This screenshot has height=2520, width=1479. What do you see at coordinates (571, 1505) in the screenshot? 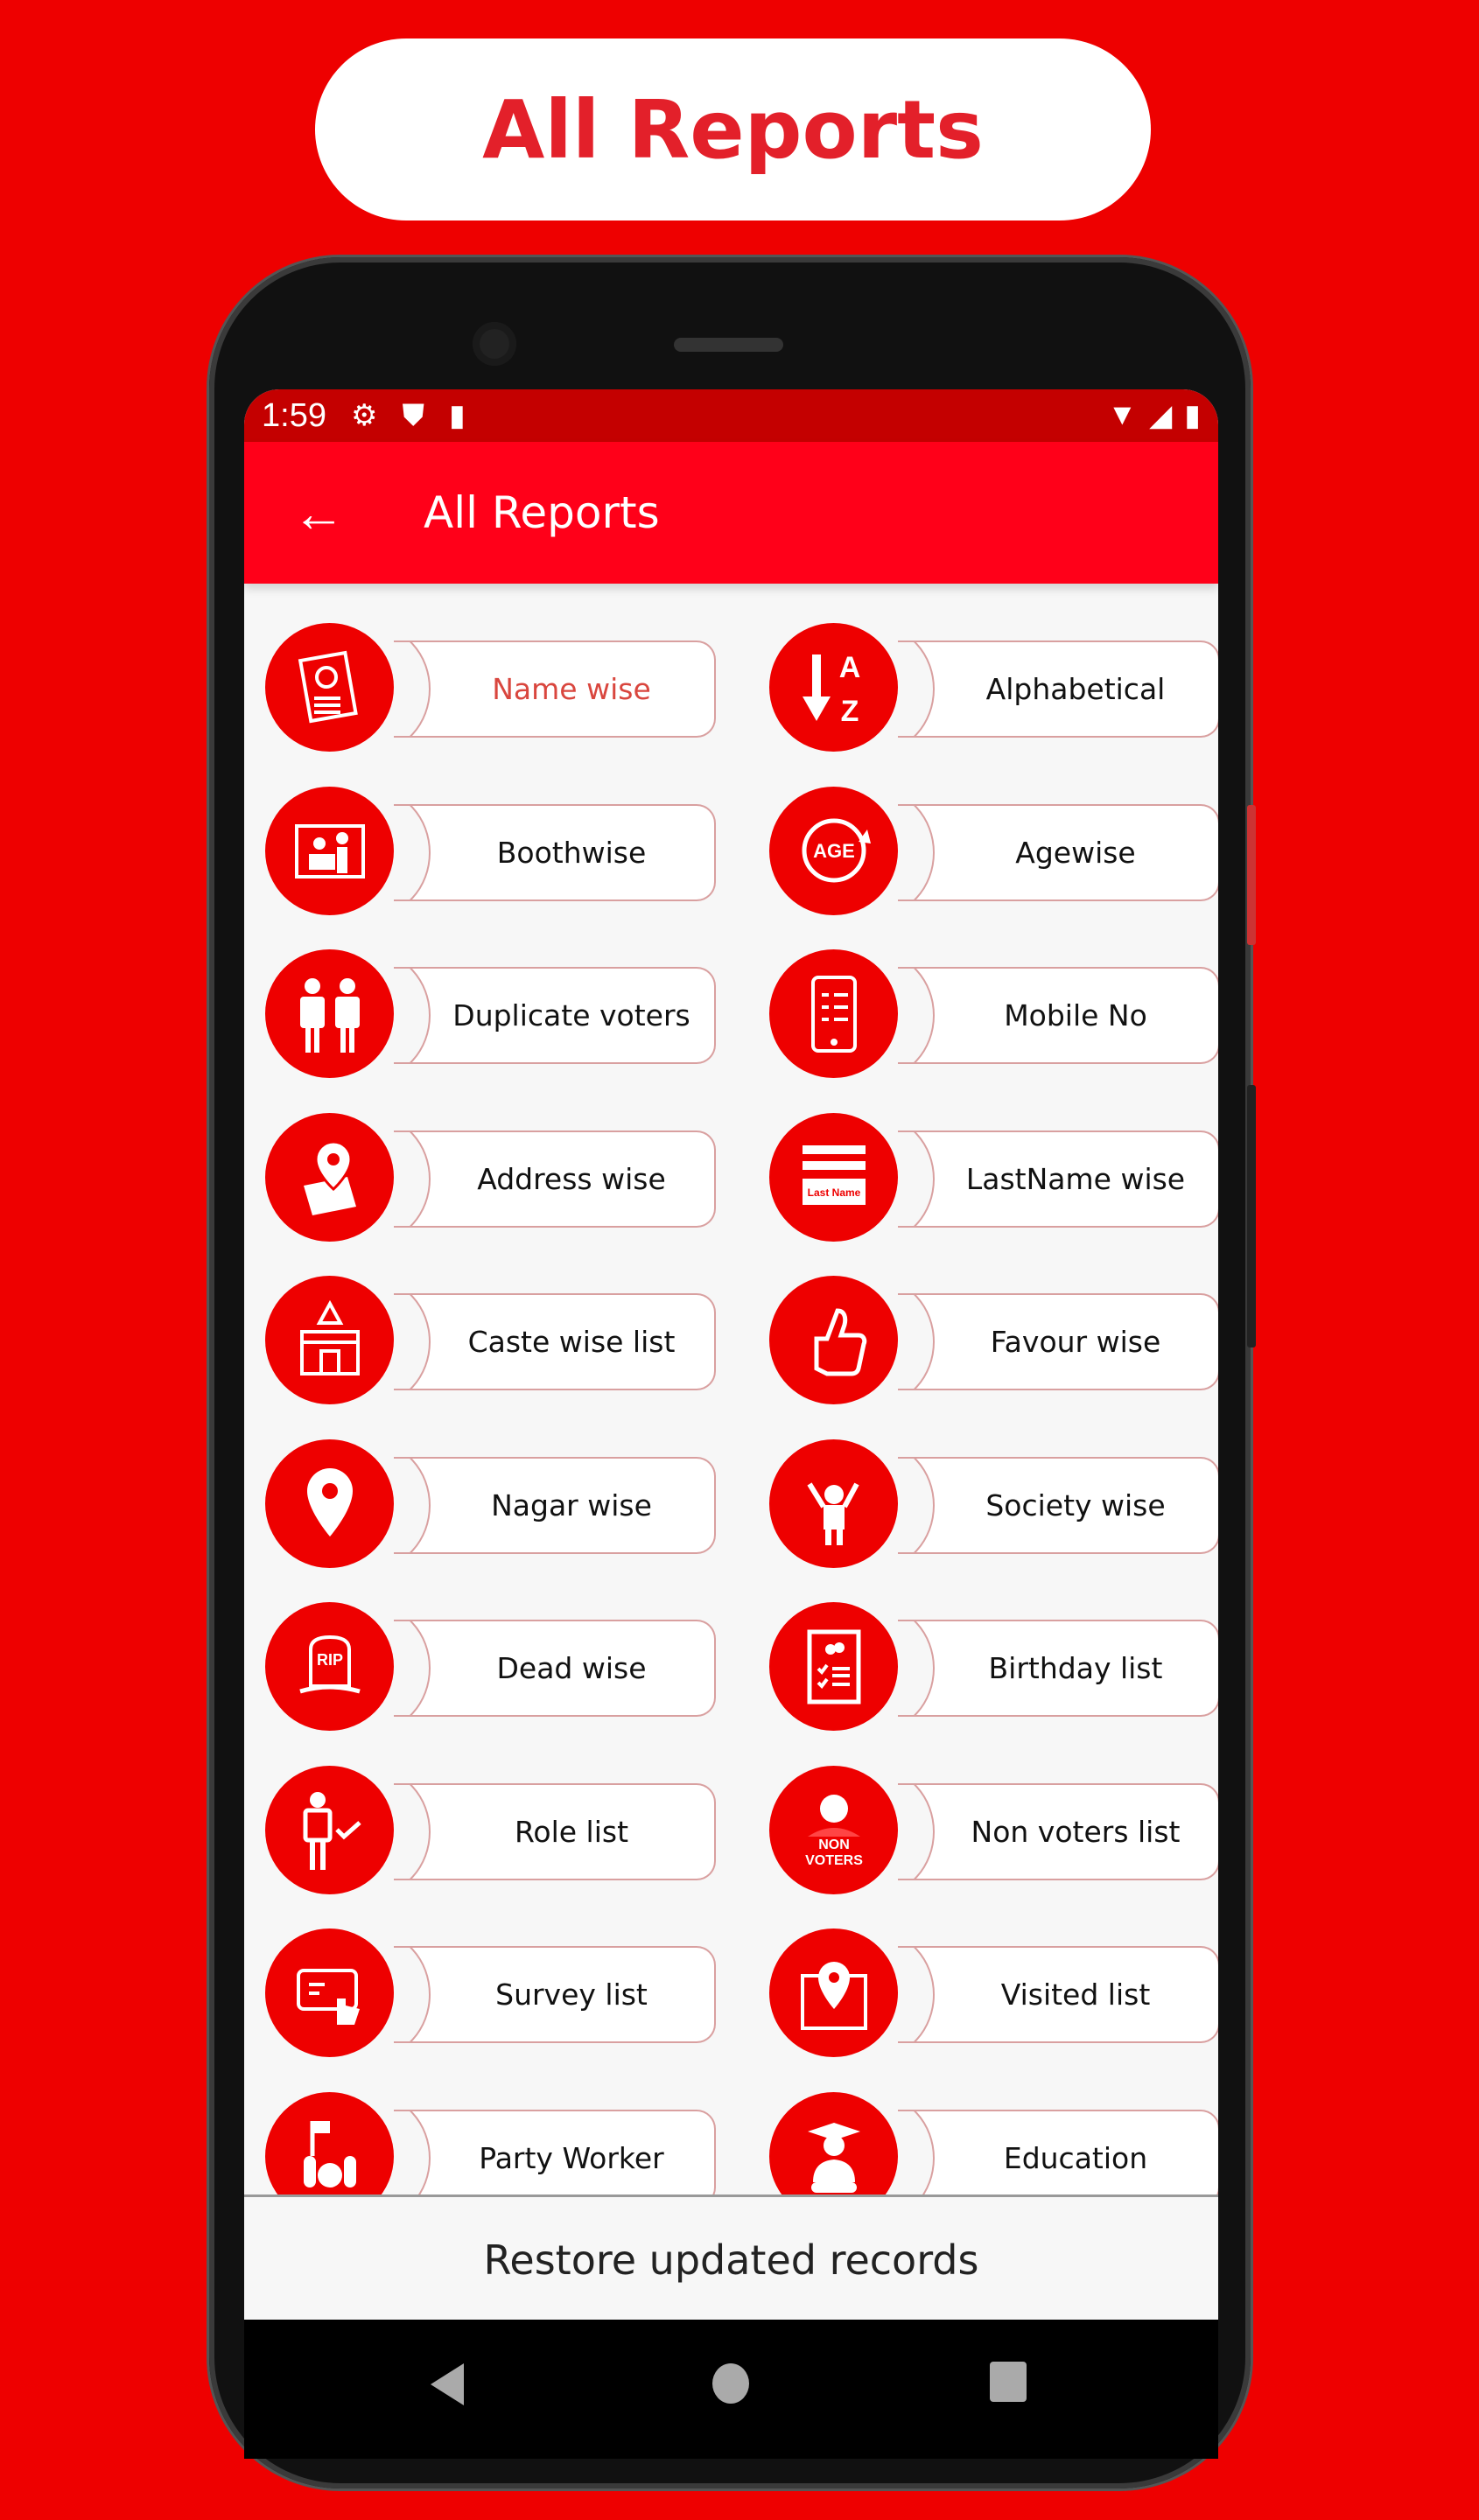
I see `report-label: Nagar wise` at bounding box center [571, 1505].